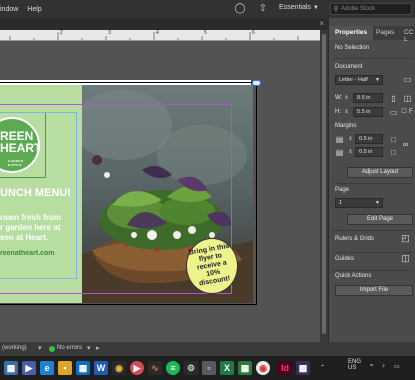 The height and width of the screenshot is (380, 415). I want to click on import-file-button: Import File, so click(374, 290).